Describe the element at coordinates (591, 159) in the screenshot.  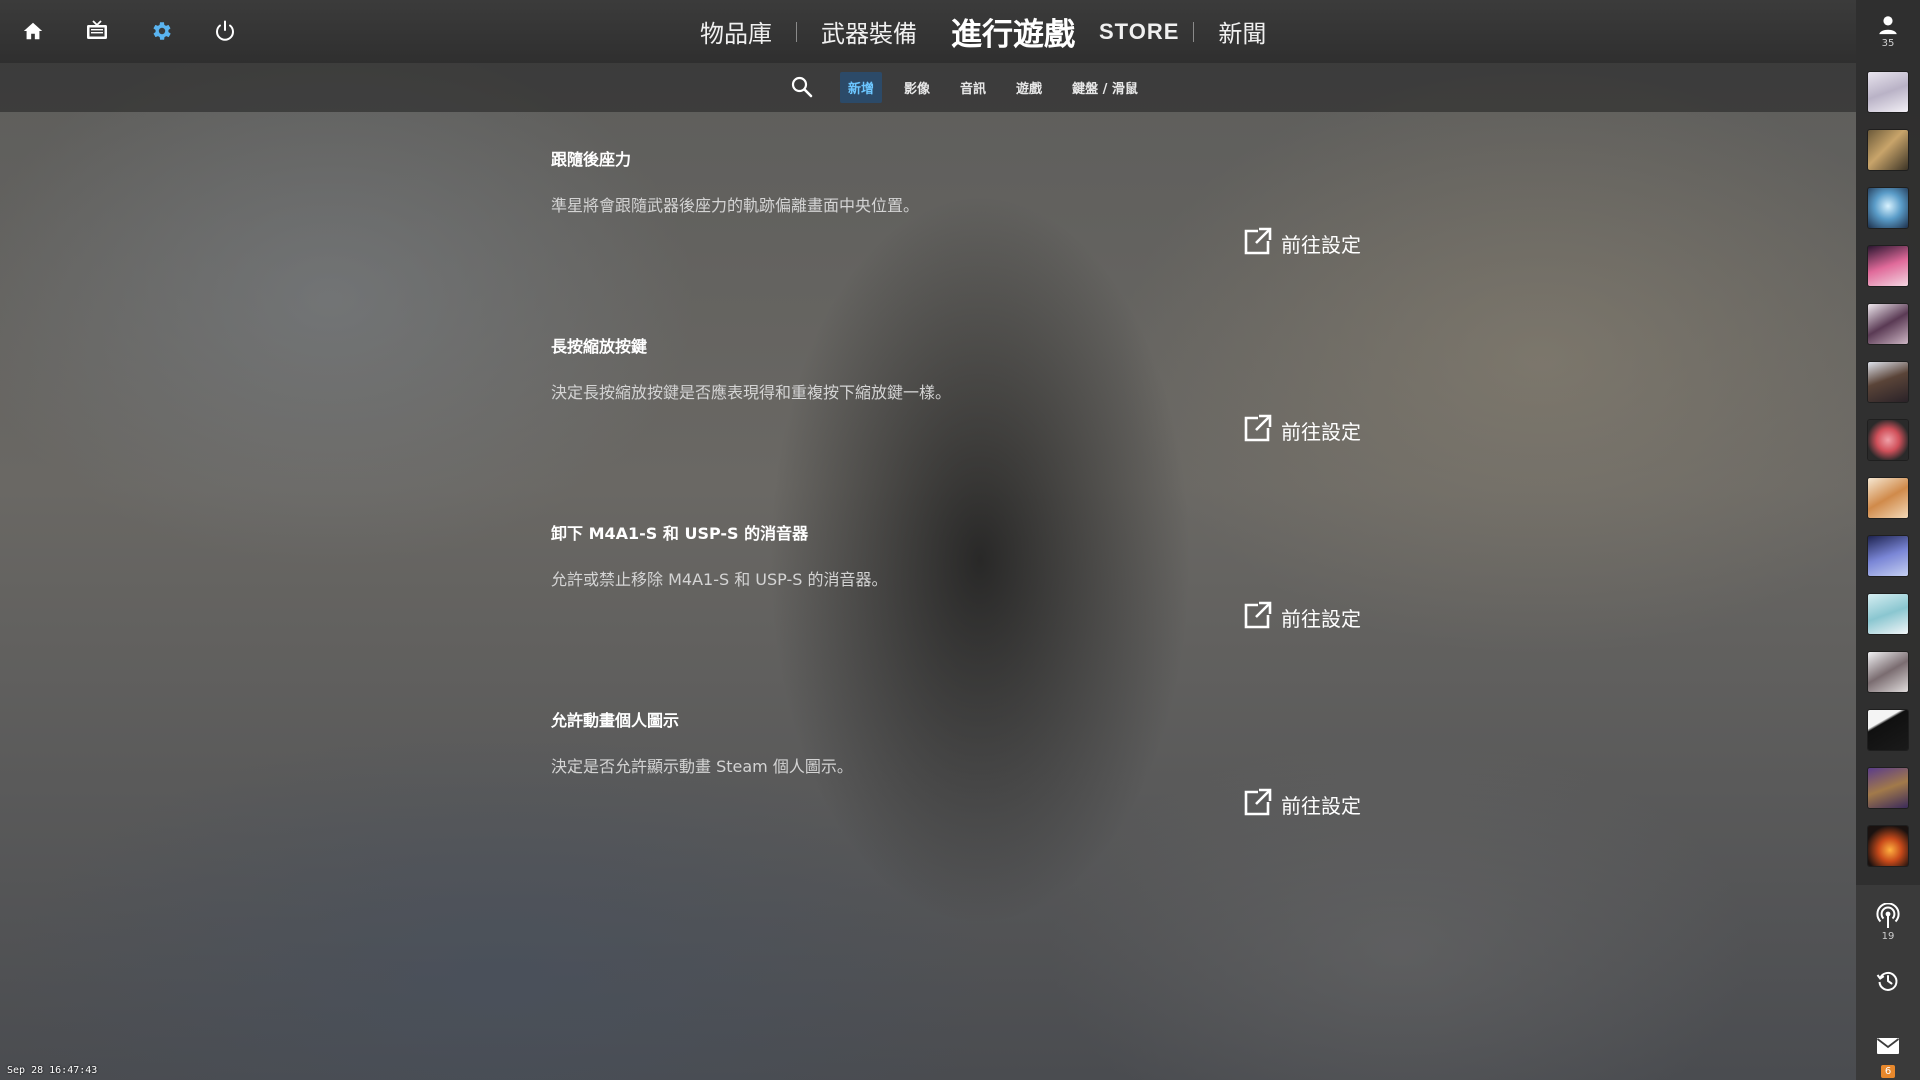
I see `setting-title: 跟隨後座力` at that location.